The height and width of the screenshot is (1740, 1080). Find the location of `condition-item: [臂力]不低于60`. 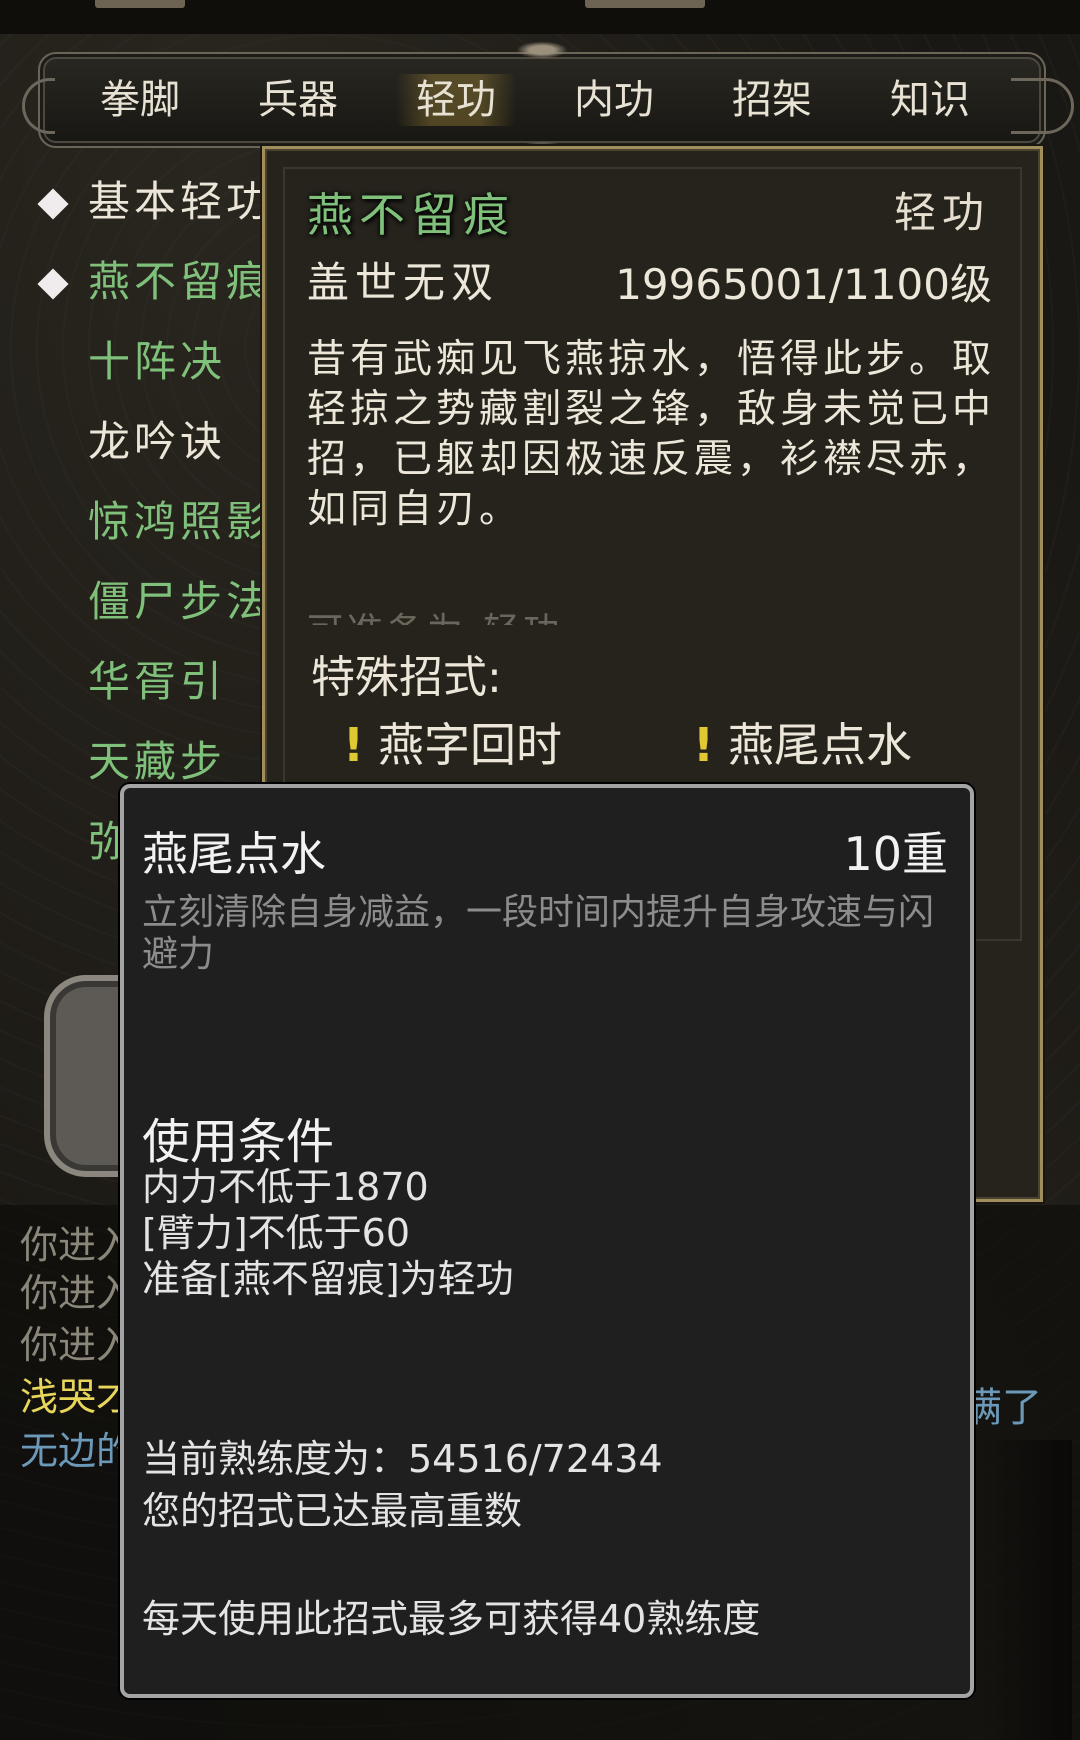

condition-item: [臂力]不低于60 is located at coordinates (276, 1233).